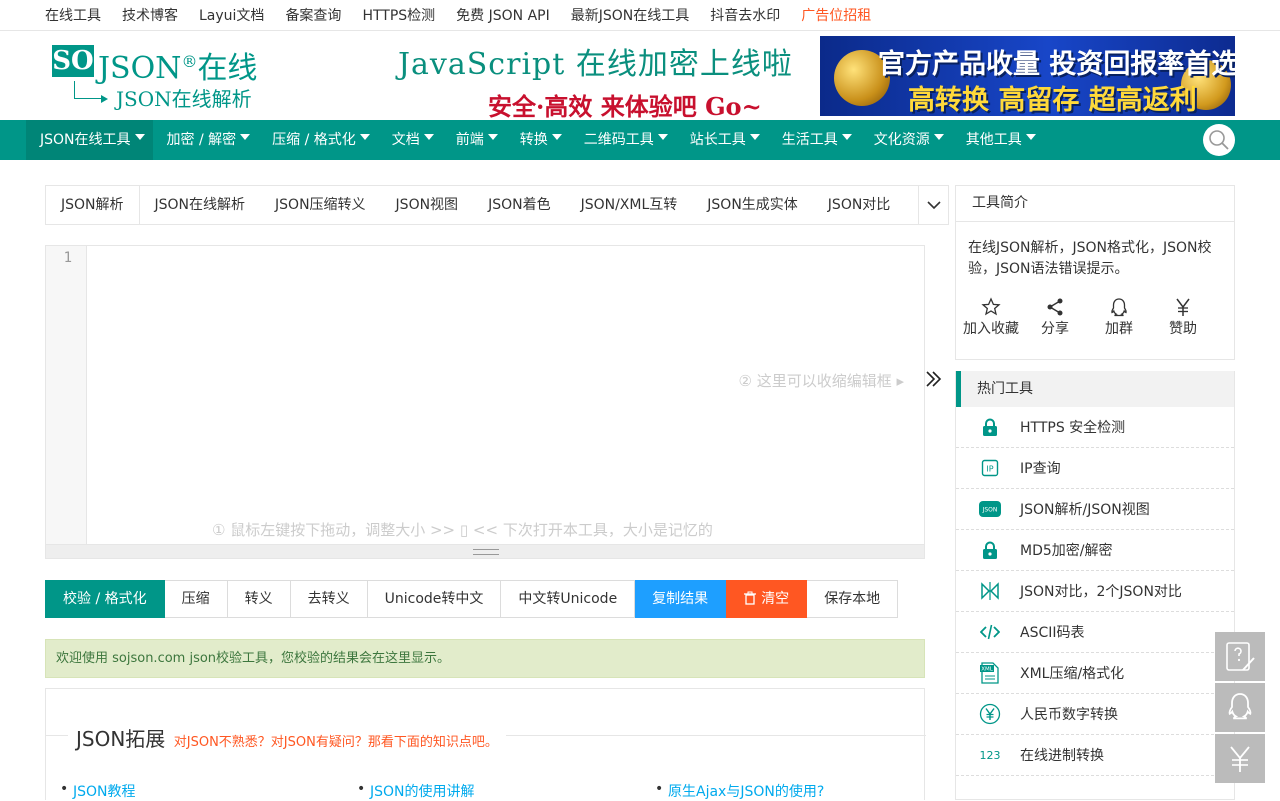 This screenshot has height=801, width=1280. I want to click on chevron-down-icon, so click(933, 205).